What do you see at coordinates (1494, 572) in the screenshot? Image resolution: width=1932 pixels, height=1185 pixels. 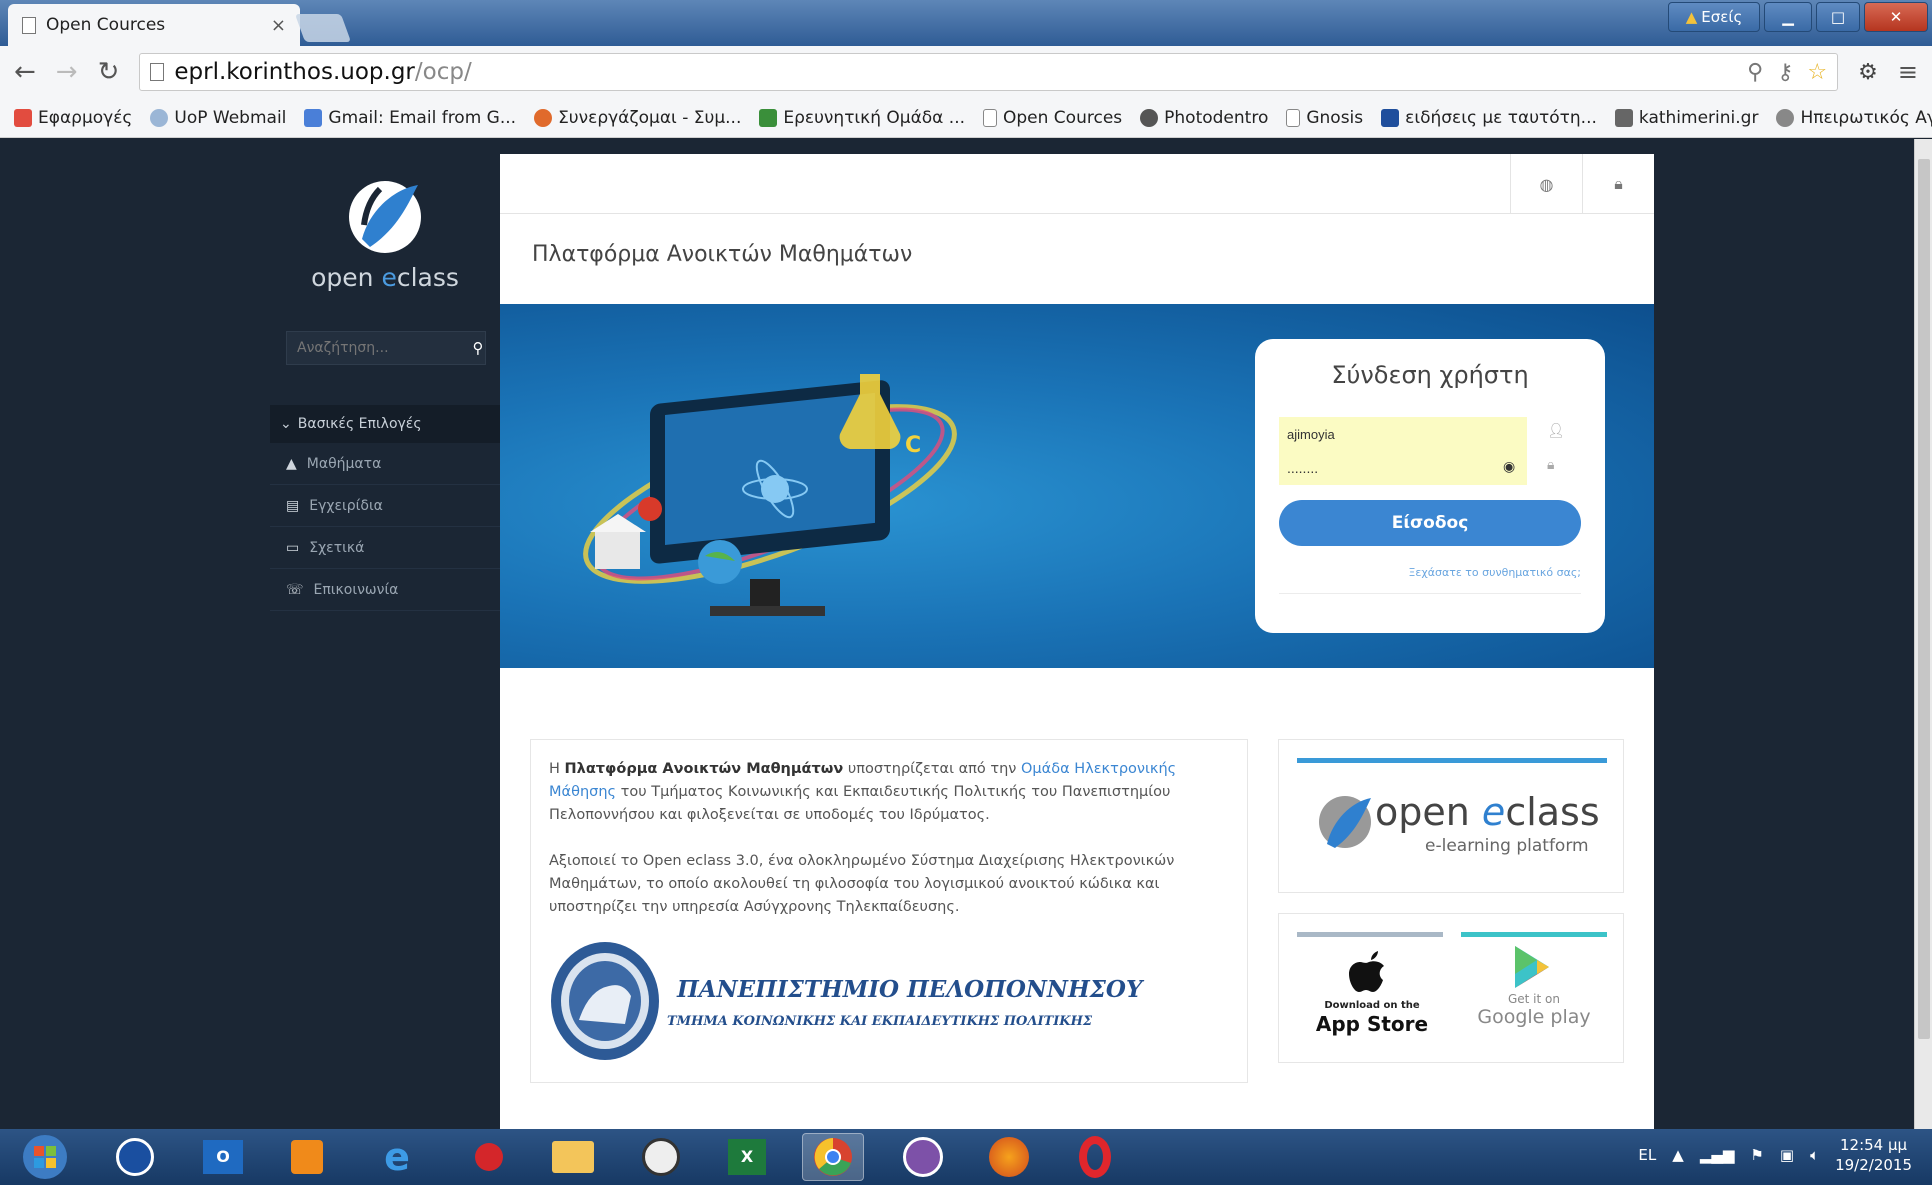 I see `forgot-password-link: Ξεχάσατε το συνθηματικό σας;` at bounding box center [1494, 572].